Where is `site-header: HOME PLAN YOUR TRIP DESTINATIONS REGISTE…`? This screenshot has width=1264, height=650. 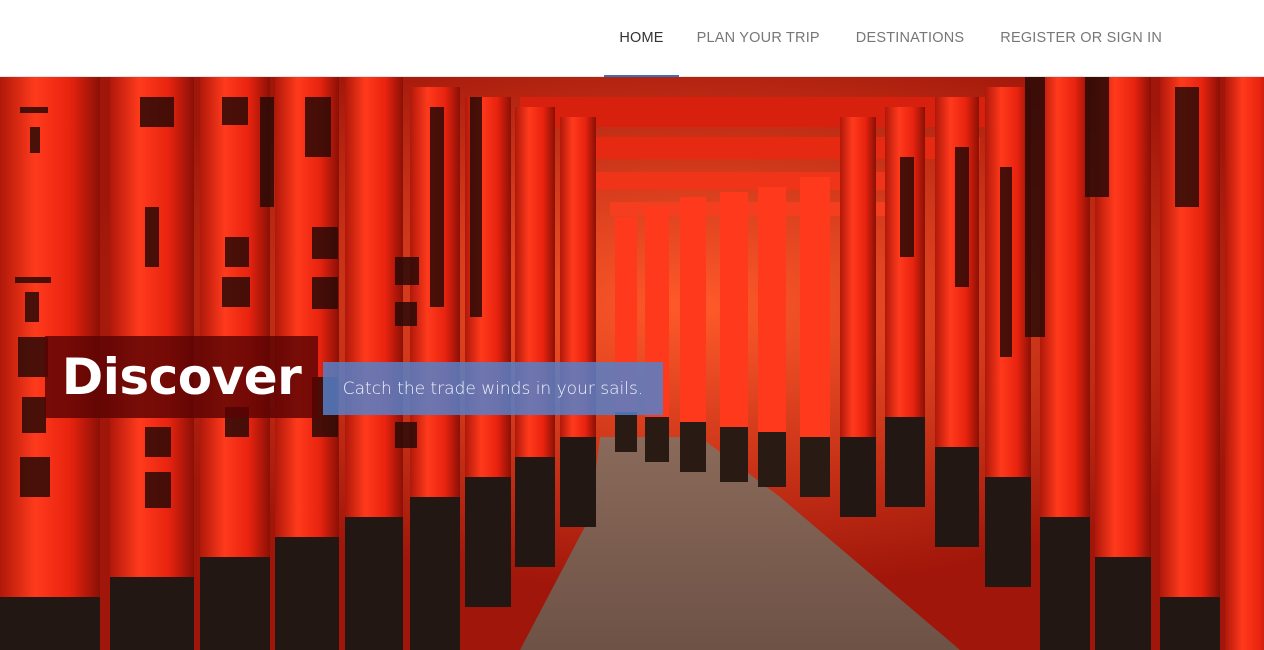 site-header: HOME PLAN YOUR TRIP DESTINATIONS REGISTE… is located at coordinates (632, 38).